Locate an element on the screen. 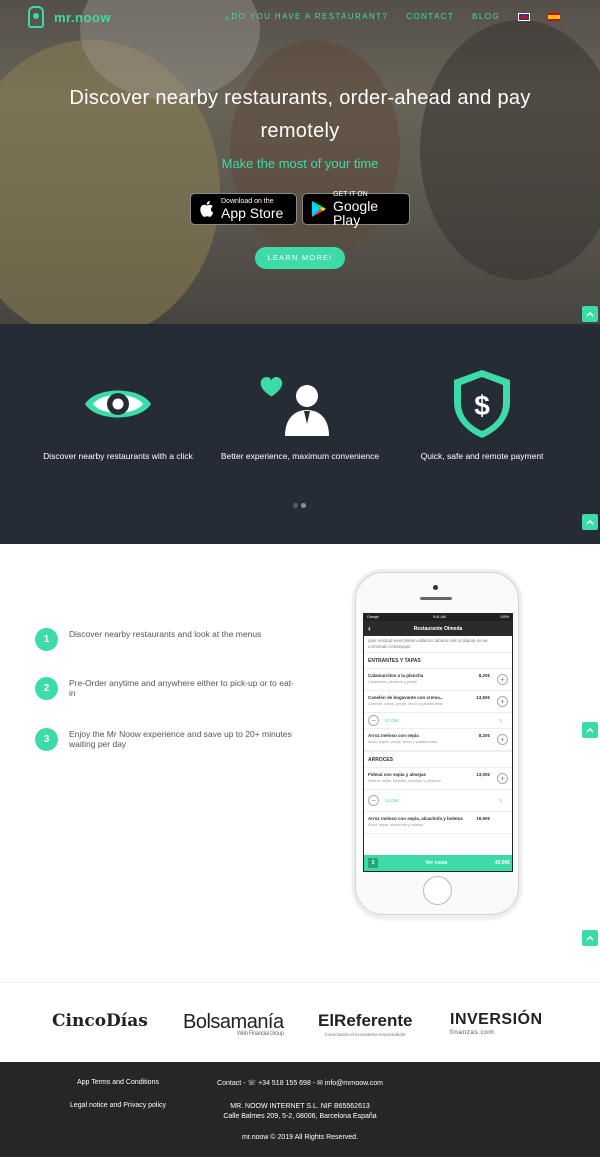 The width and height of the screenshot is (600, 1157). google-play-button: GET IT ON Google Play is located at coordinates (356, 209).